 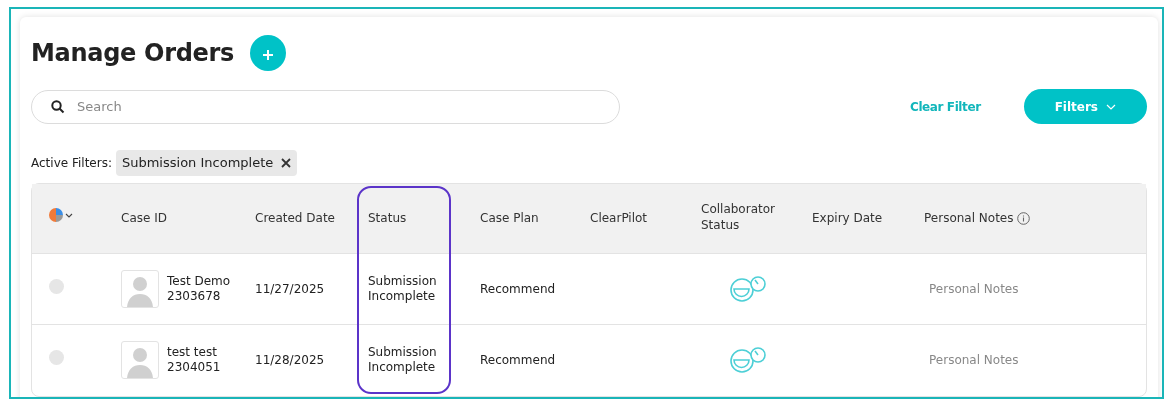 I want to click on search-field: Search, so click(x=325, y=106).